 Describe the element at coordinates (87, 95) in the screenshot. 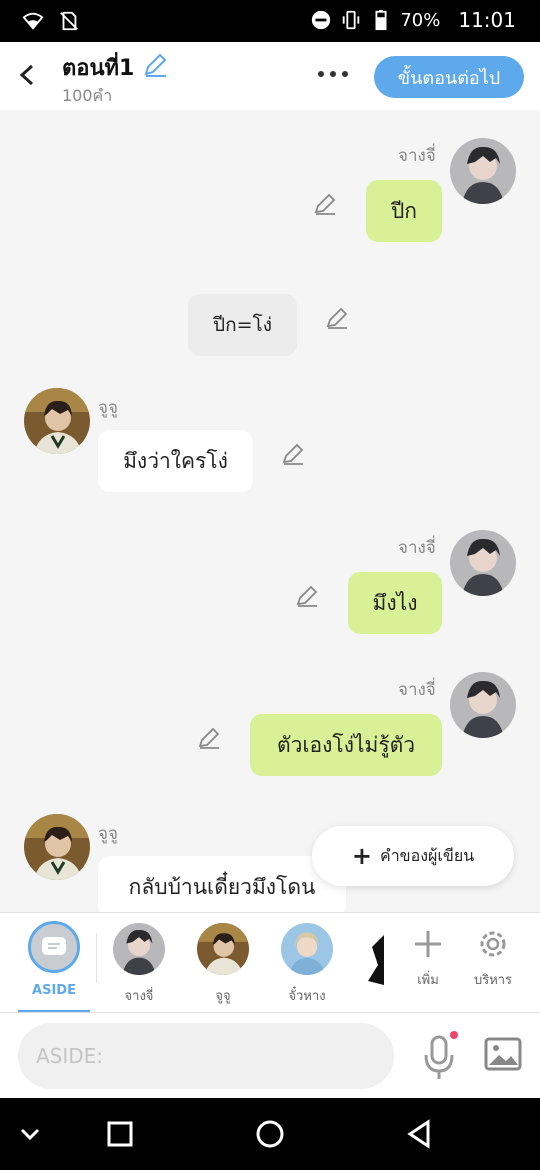

I see `word-count: 100คำ` at that location.